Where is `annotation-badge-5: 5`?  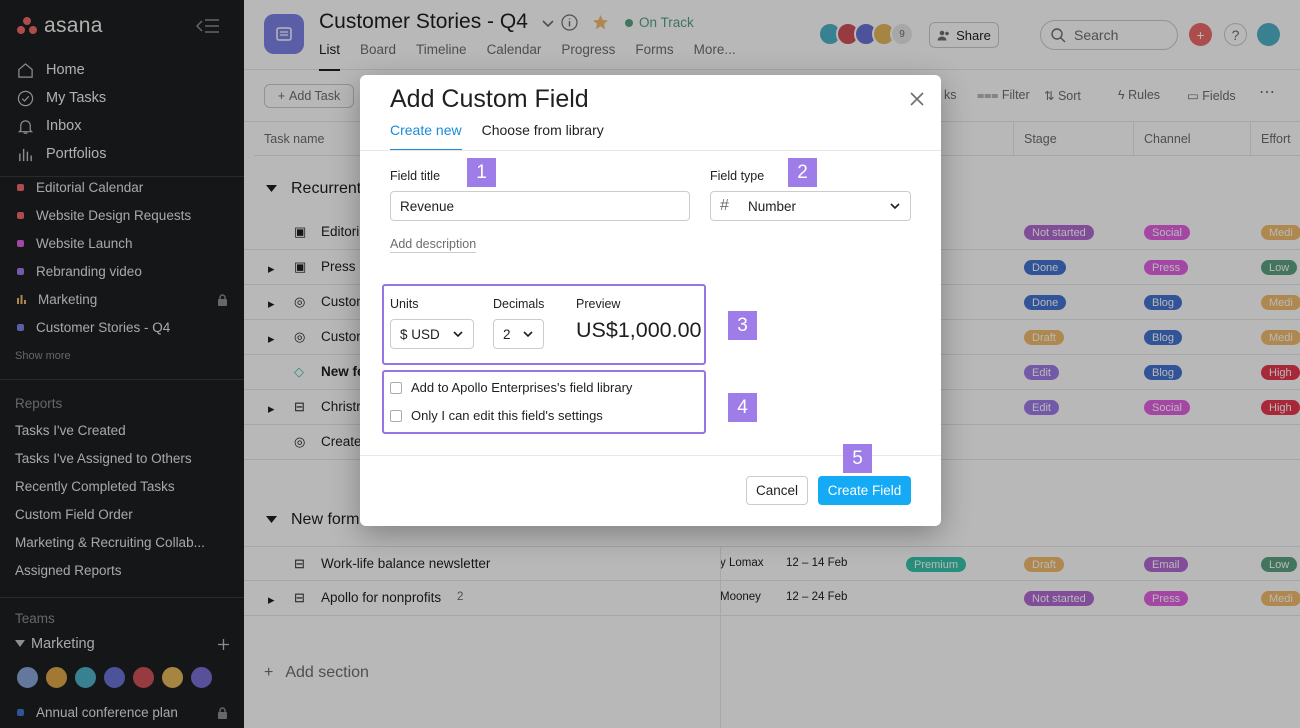 annotation-badge-5: 5 is located at coordinates (857, 458).